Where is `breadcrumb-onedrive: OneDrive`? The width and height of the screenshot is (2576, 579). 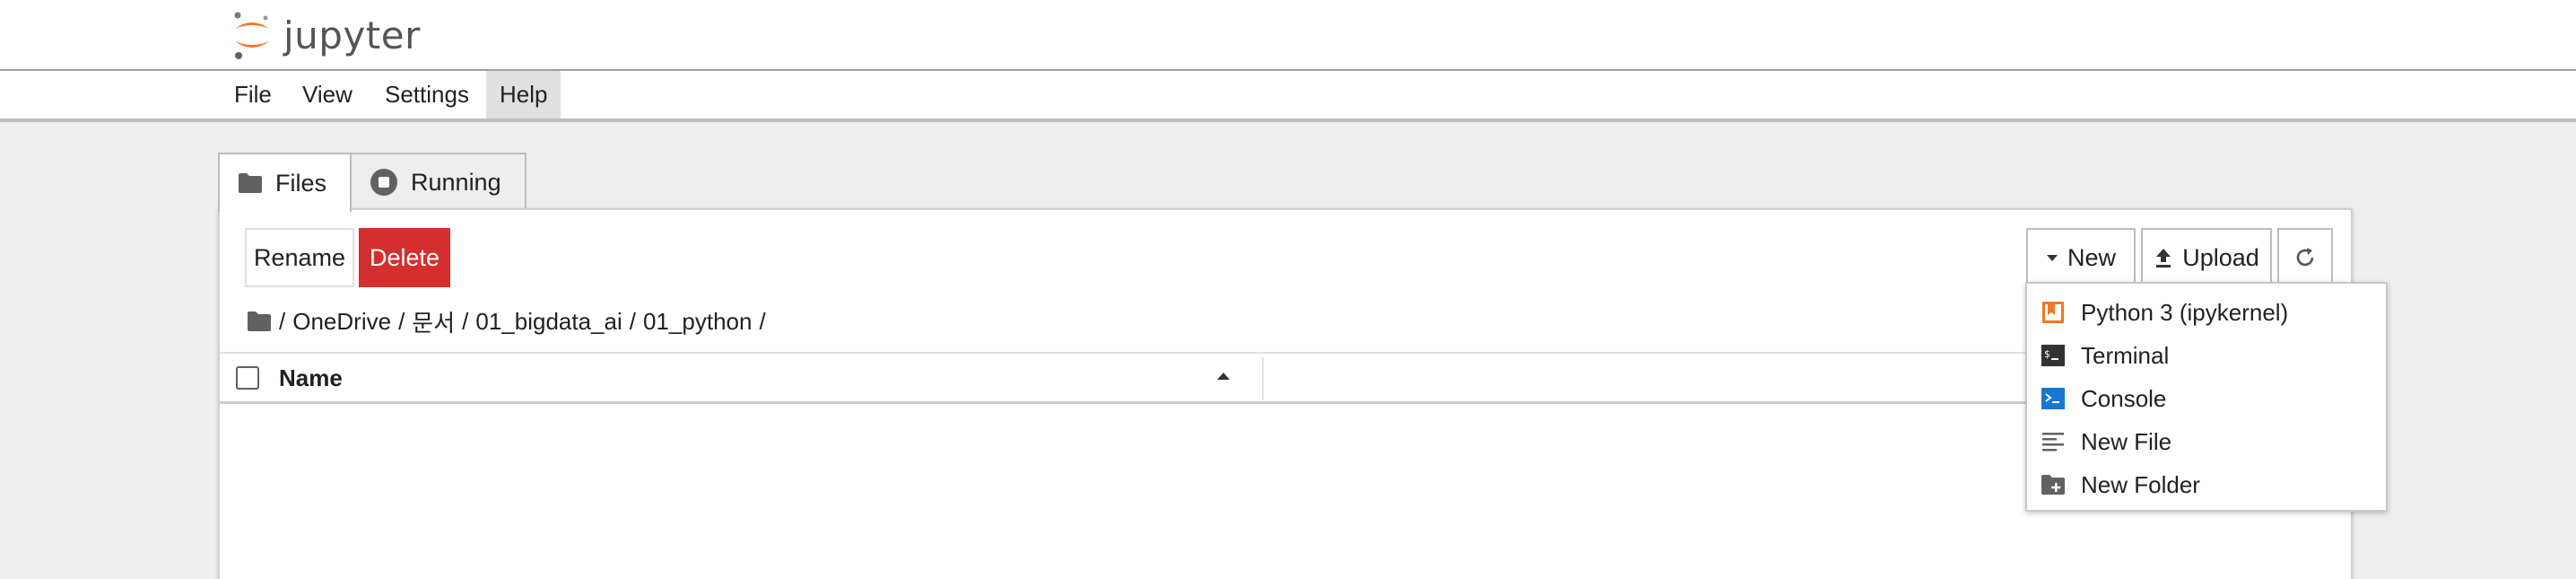
breadcrumb-onedrive: OneDrive is located at coordinates (341, 322).